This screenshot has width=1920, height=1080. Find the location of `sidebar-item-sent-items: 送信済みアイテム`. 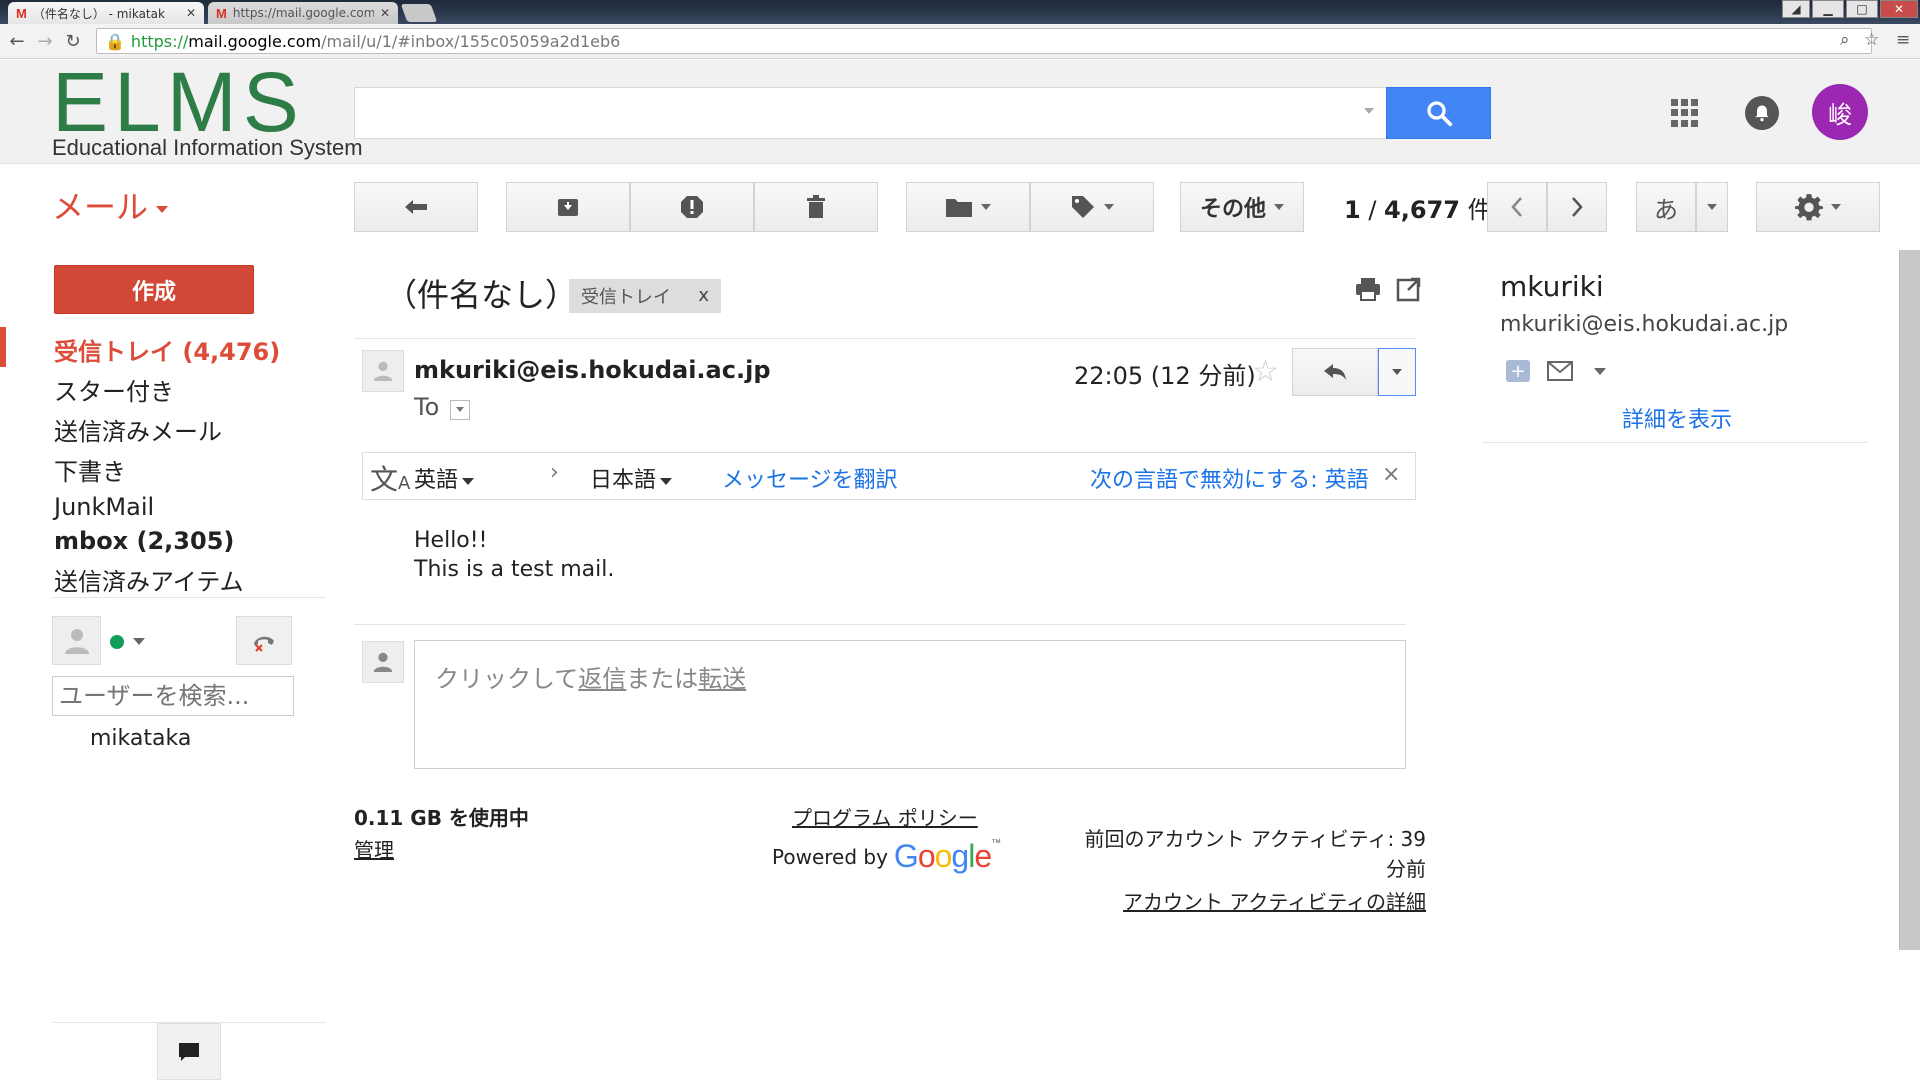

sidebar-item-sent-items: 送信済みアイテム is located at coordinates (149, 579).